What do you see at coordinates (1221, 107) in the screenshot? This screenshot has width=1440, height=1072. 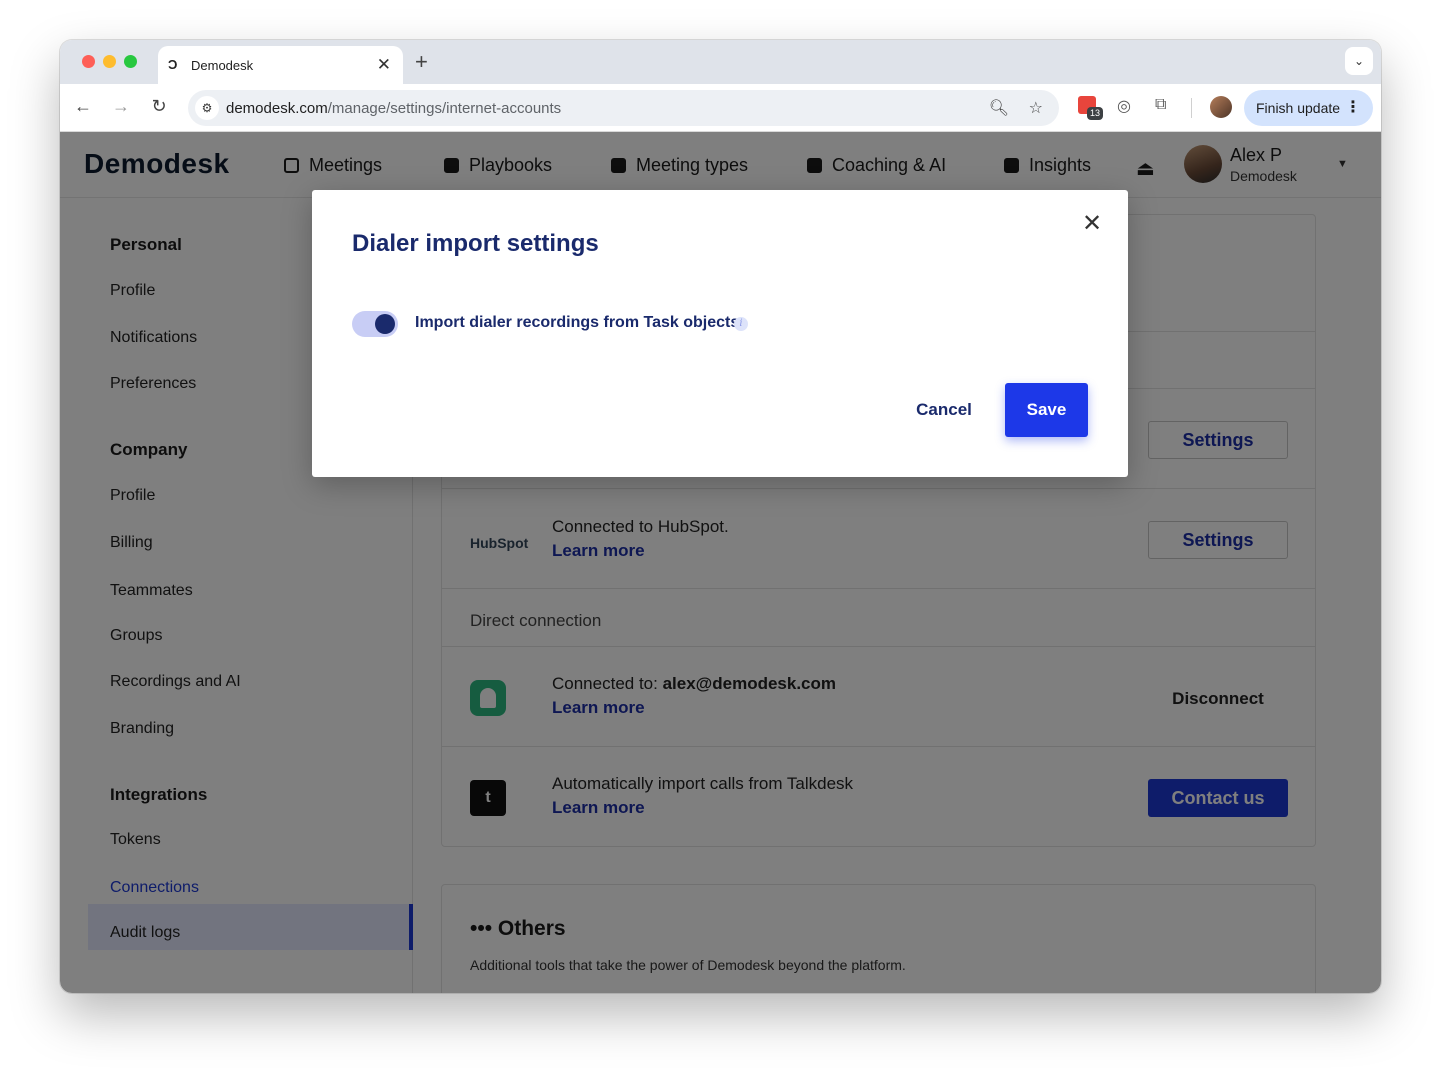 I see `browser-profile-avatar` at bounding box center [1221, 107].